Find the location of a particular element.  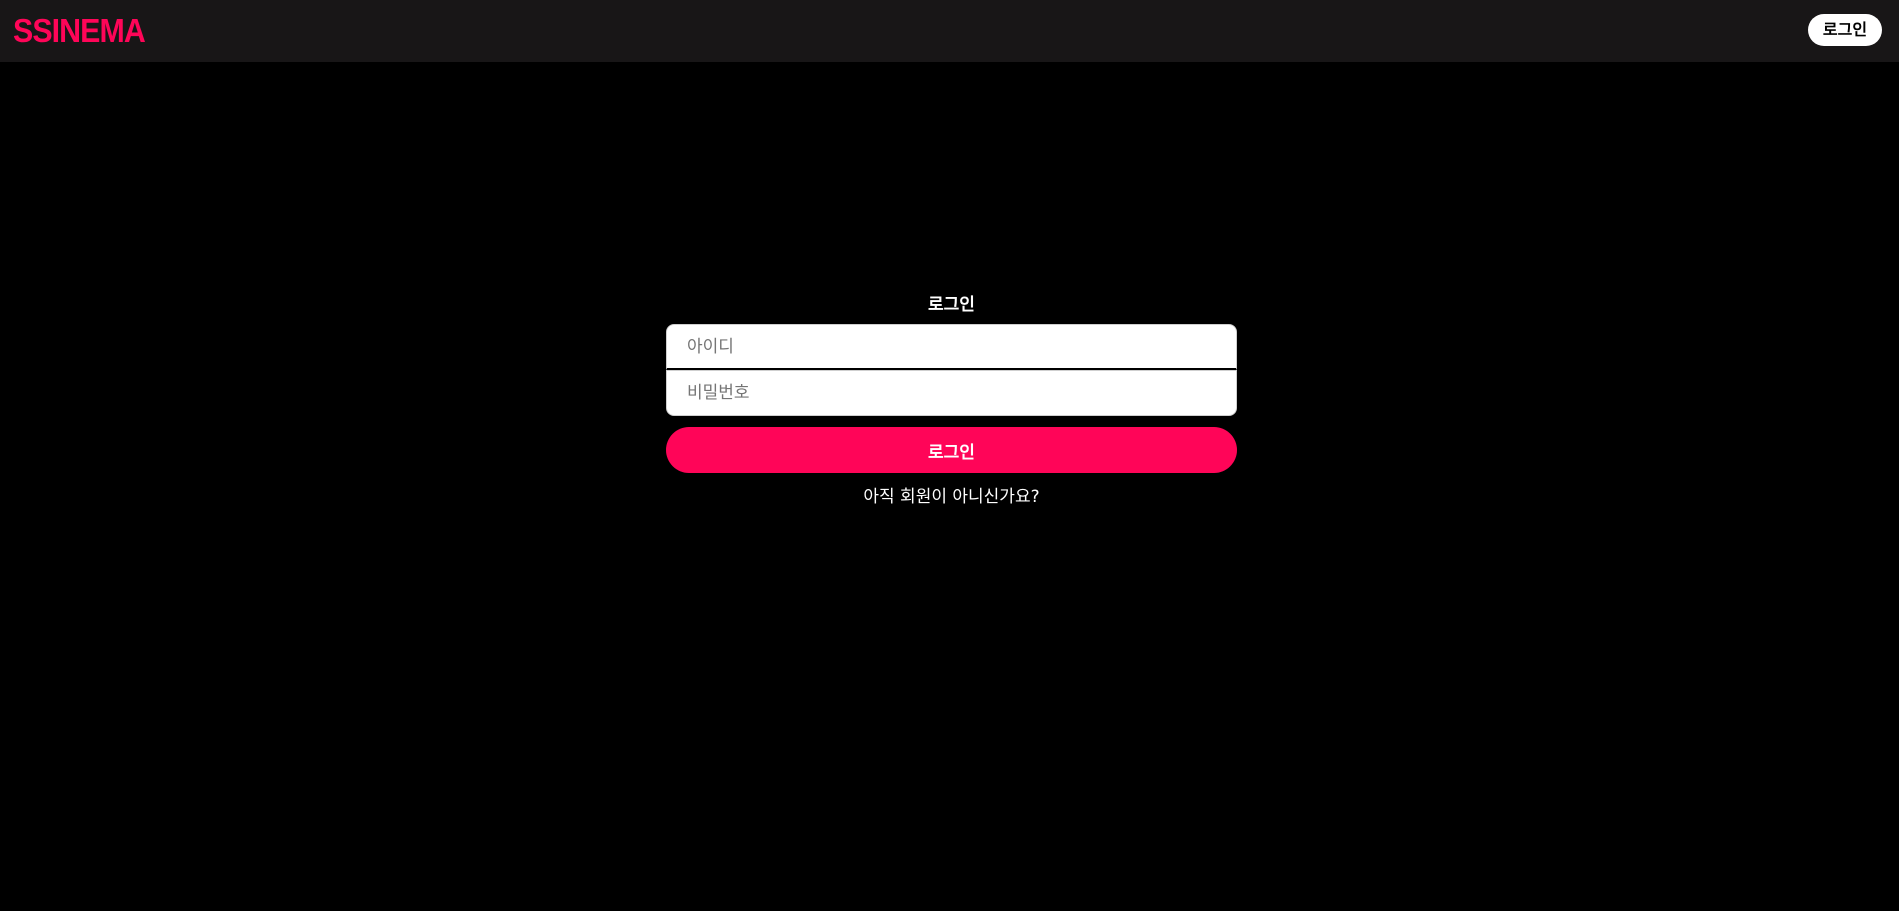

login-submit-button: 로그인 is located at coordinates (951, 450).